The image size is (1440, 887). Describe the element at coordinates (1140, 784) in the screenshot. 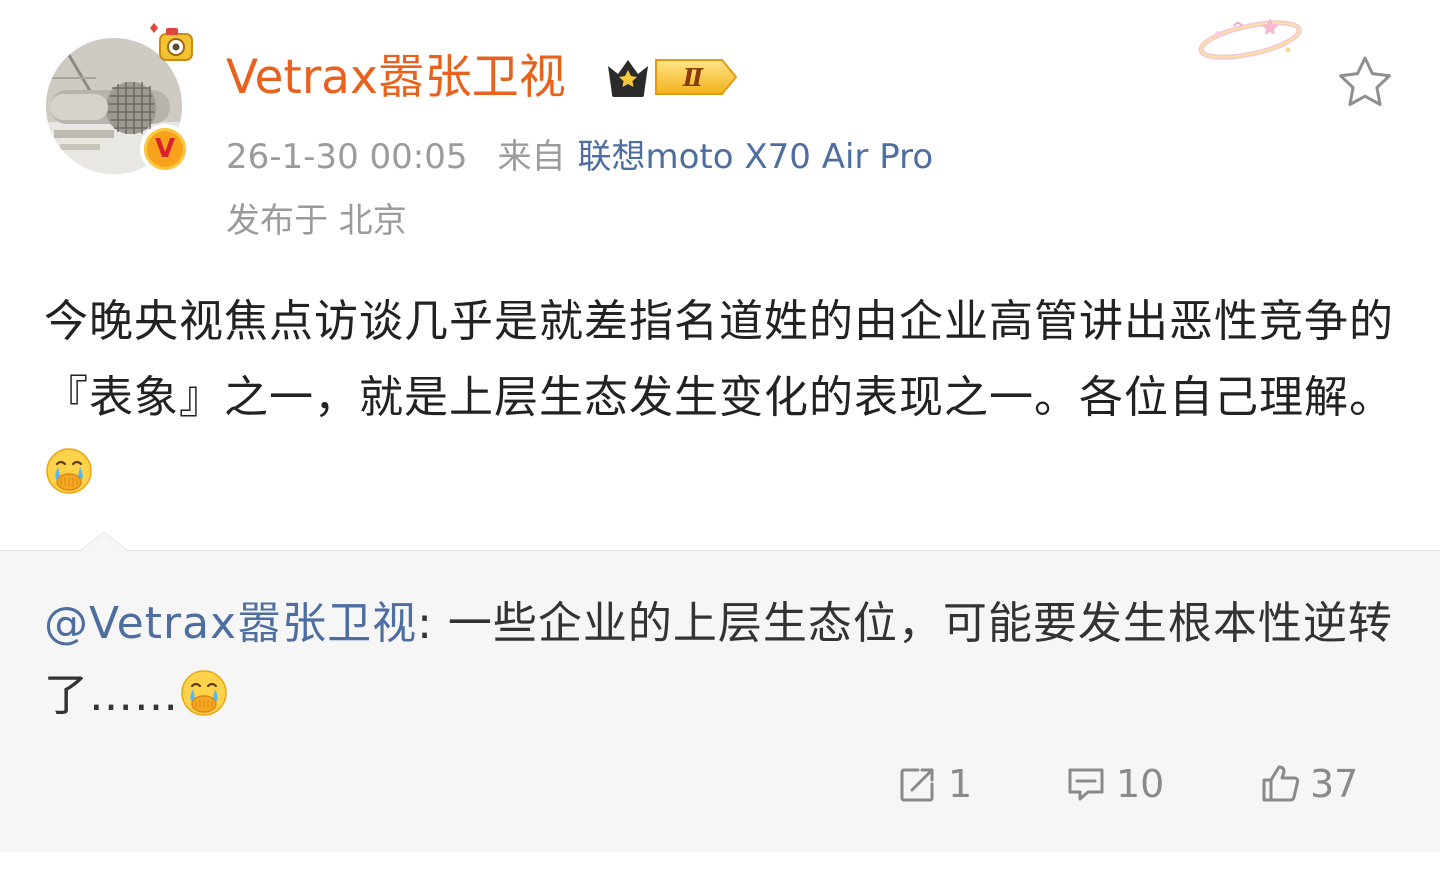

I see `comment-count: 10` at that location.